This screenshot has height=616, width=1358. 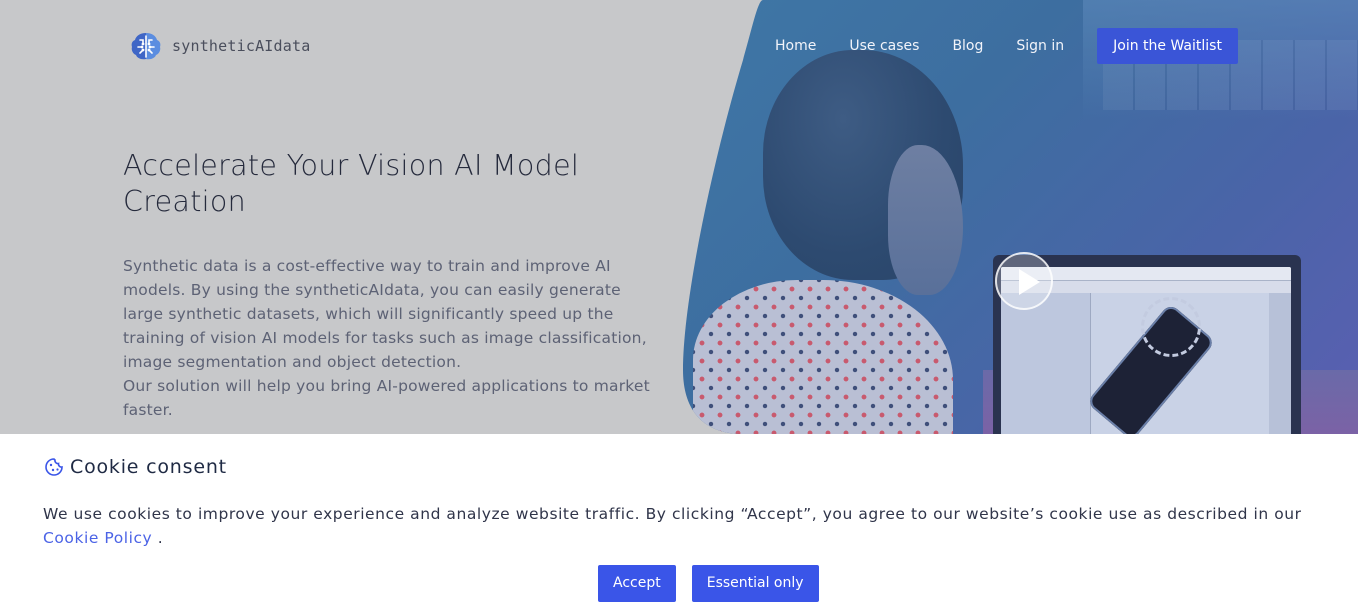 What do you see at coordinates (1167, 46) in the screenshot?
I see `join-waitlist-button: Join the Waitlist` at bounding box center [1167, 46].